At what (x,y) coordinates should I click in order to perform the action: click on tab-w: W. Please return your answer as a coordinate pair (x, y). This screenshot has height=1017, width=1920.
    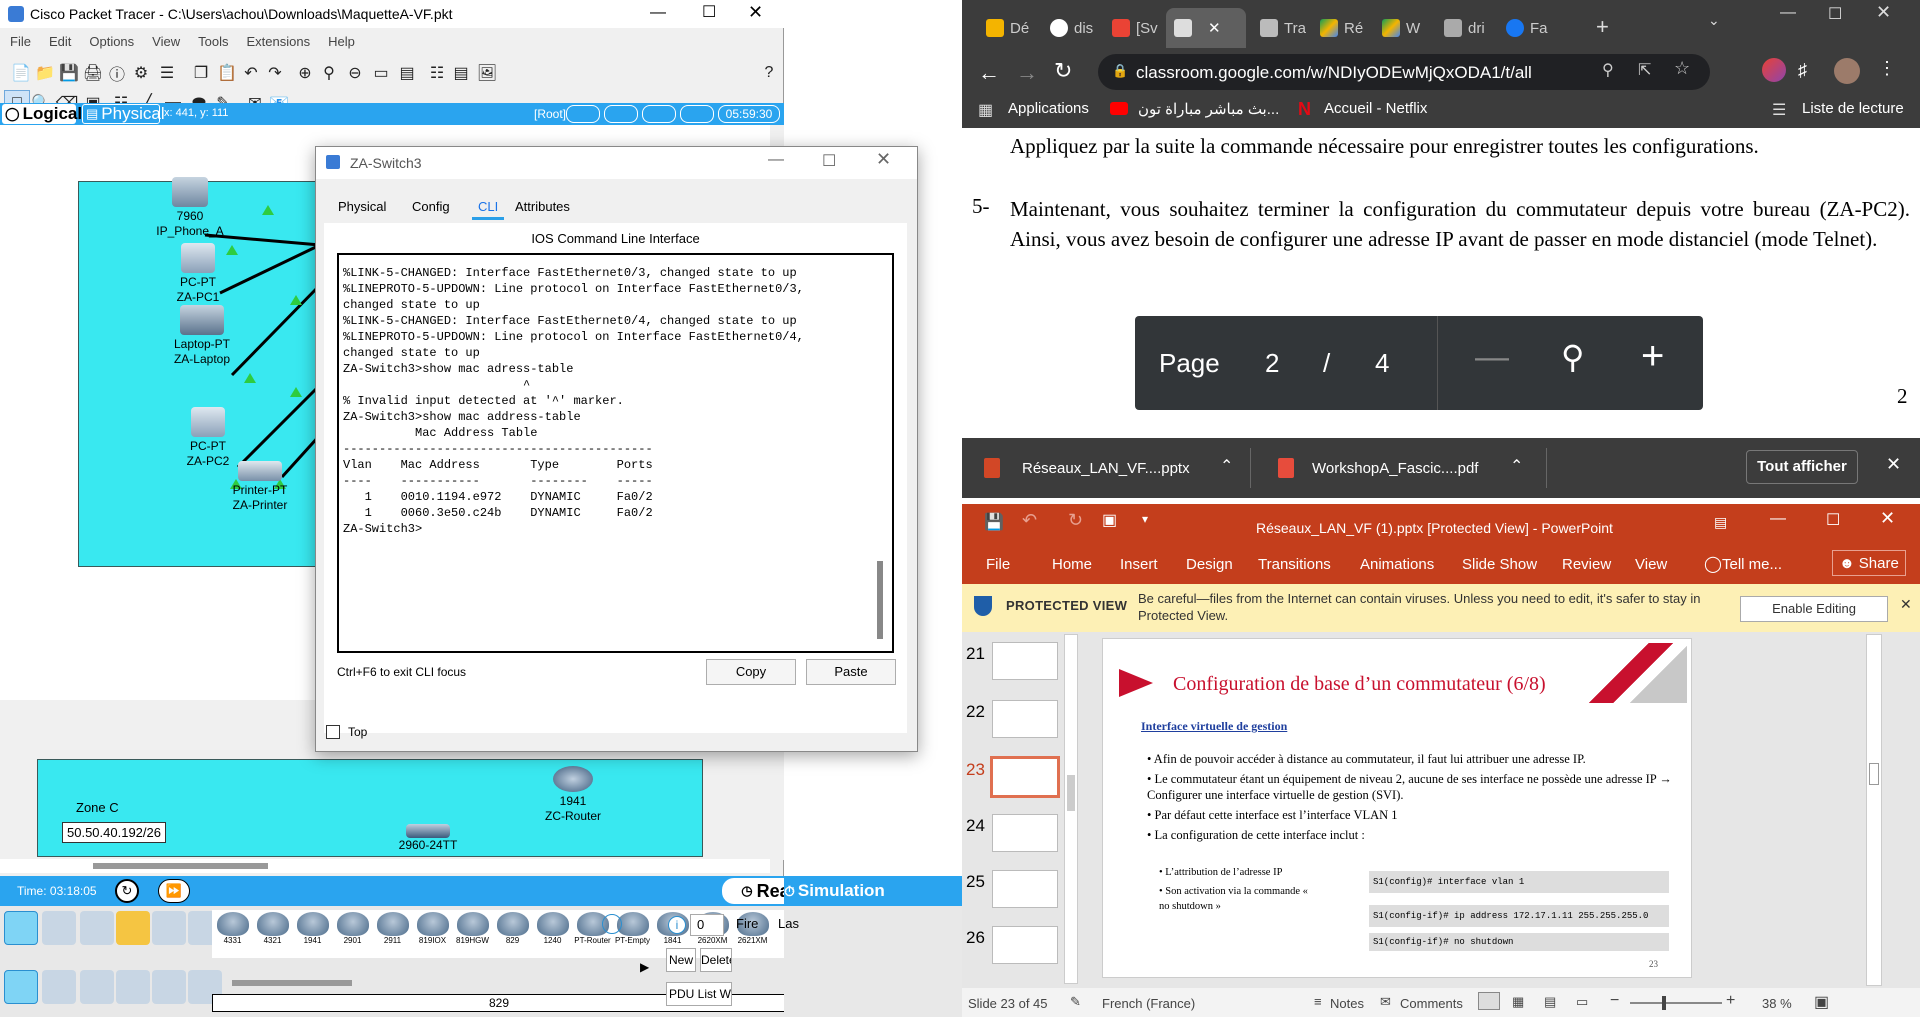
    Looking at the image, I should click on (1400, 28).